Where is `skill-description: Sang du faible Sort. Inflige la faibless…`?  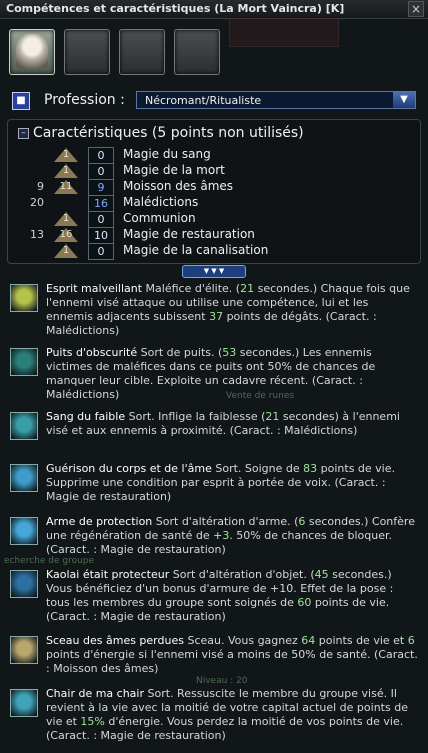
skill-description: Sang du faible Sort. Inflige la faibless… is located at coordinates (232, 424).